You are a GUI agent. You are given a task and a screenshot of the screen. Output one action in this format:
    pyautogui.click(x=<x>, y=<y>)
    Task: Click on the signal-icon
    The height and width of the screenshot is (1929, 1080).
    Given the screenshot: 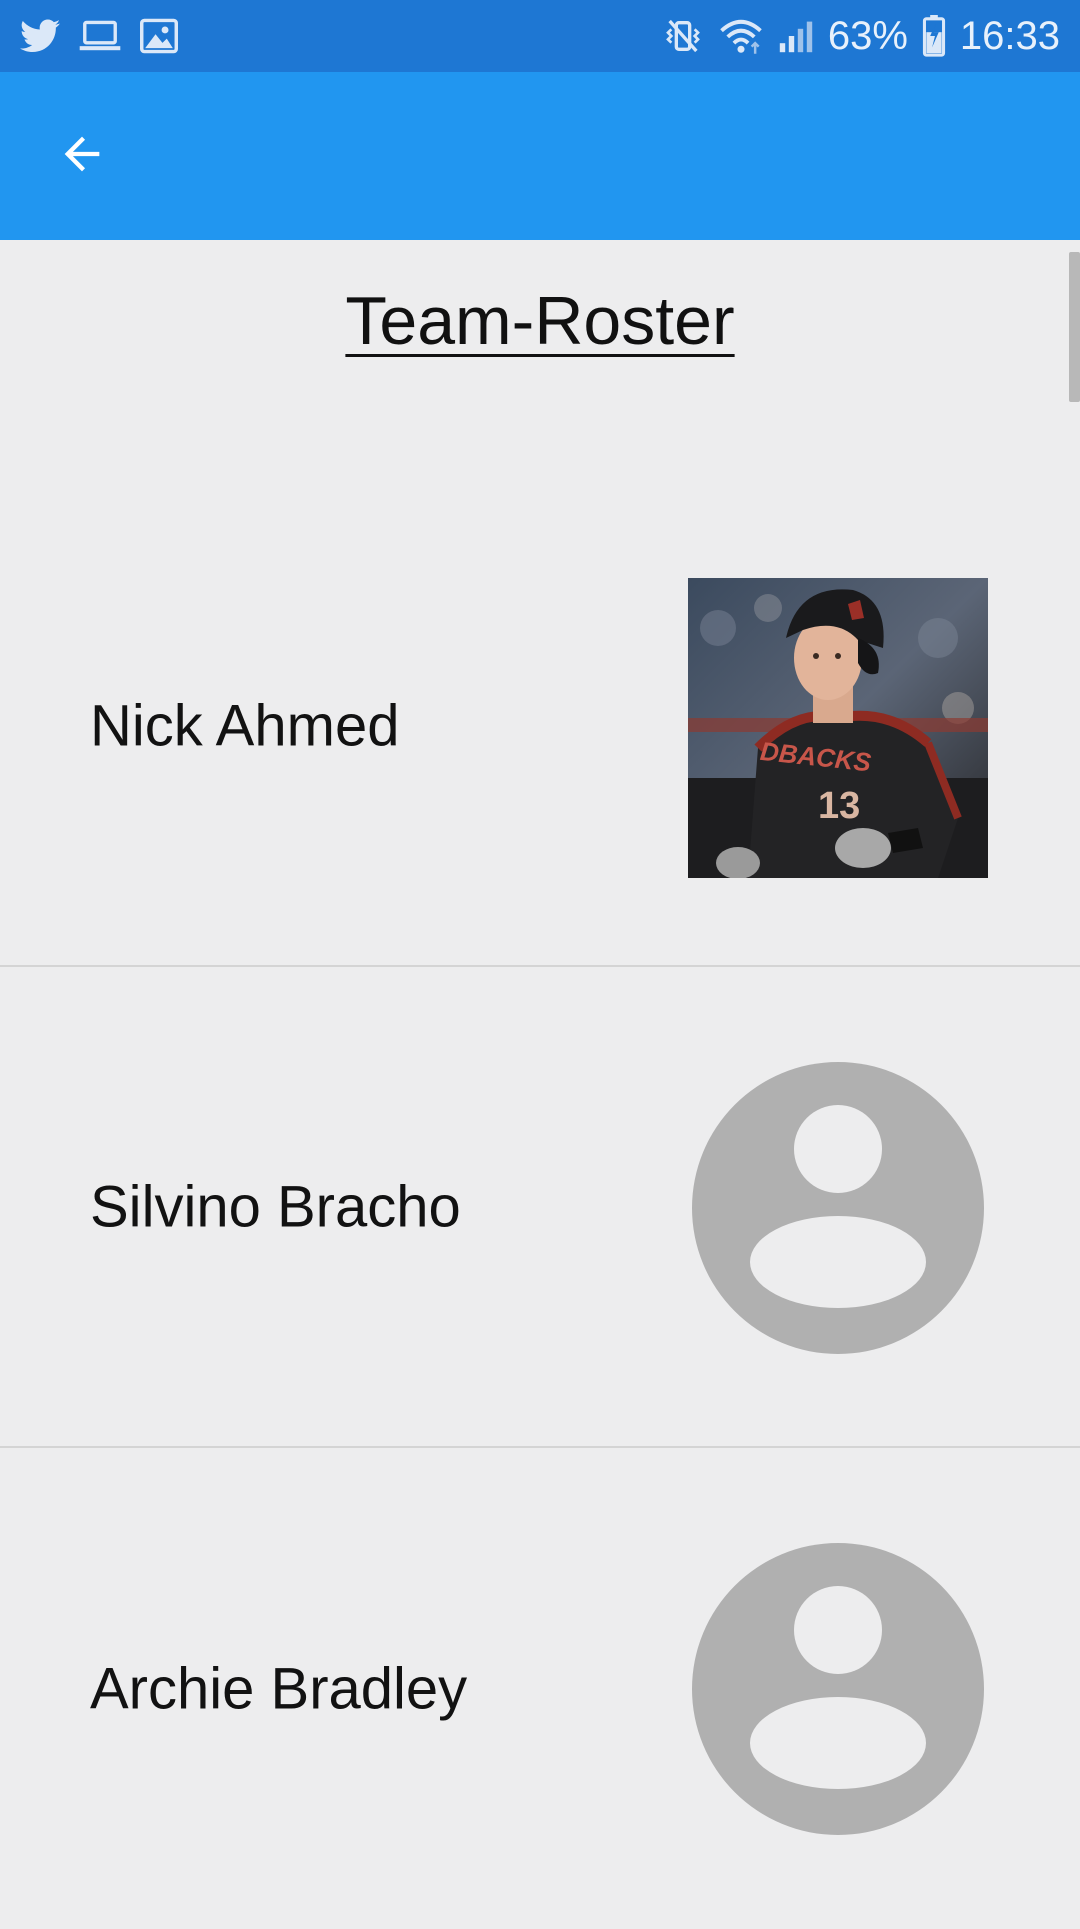 What is the action you would take?
    pyautogui.click(x=796, y=36)
    